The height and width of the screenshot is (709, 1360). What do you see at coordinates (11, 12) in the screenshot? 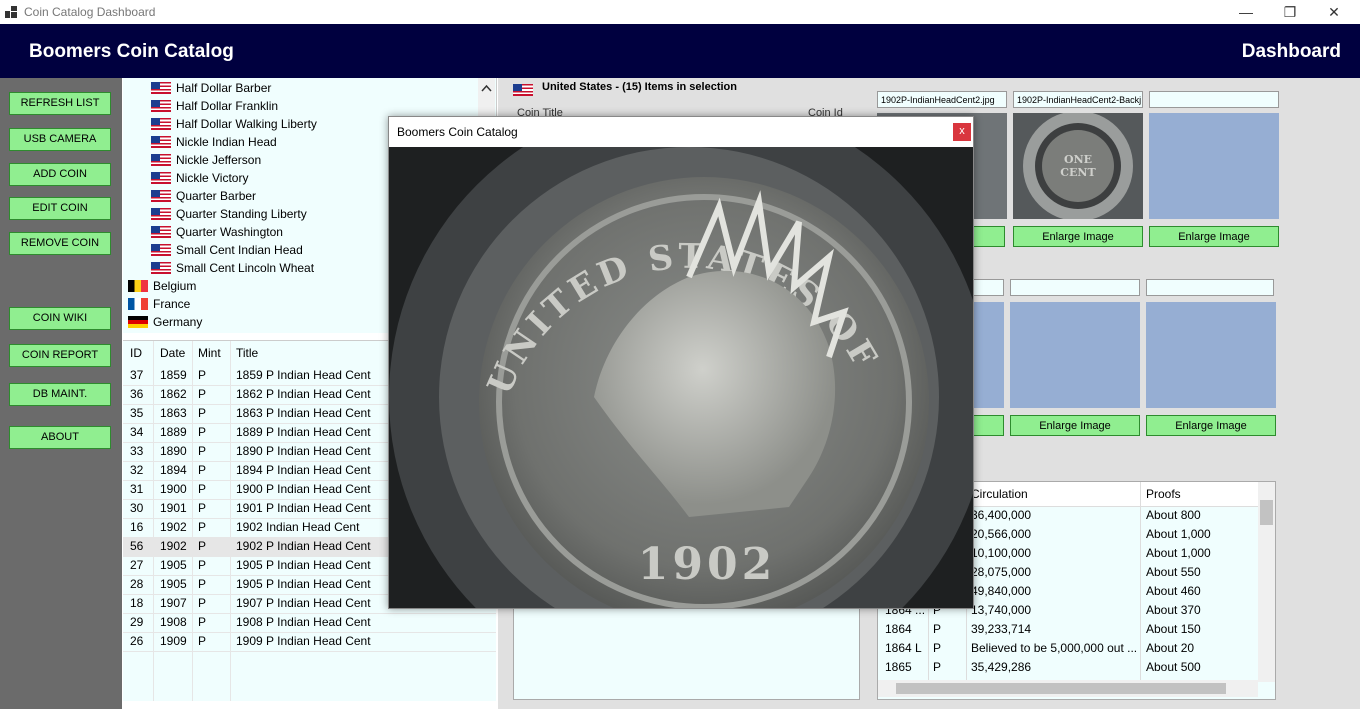
I see `app-icon` at bounding box center [11, 12].